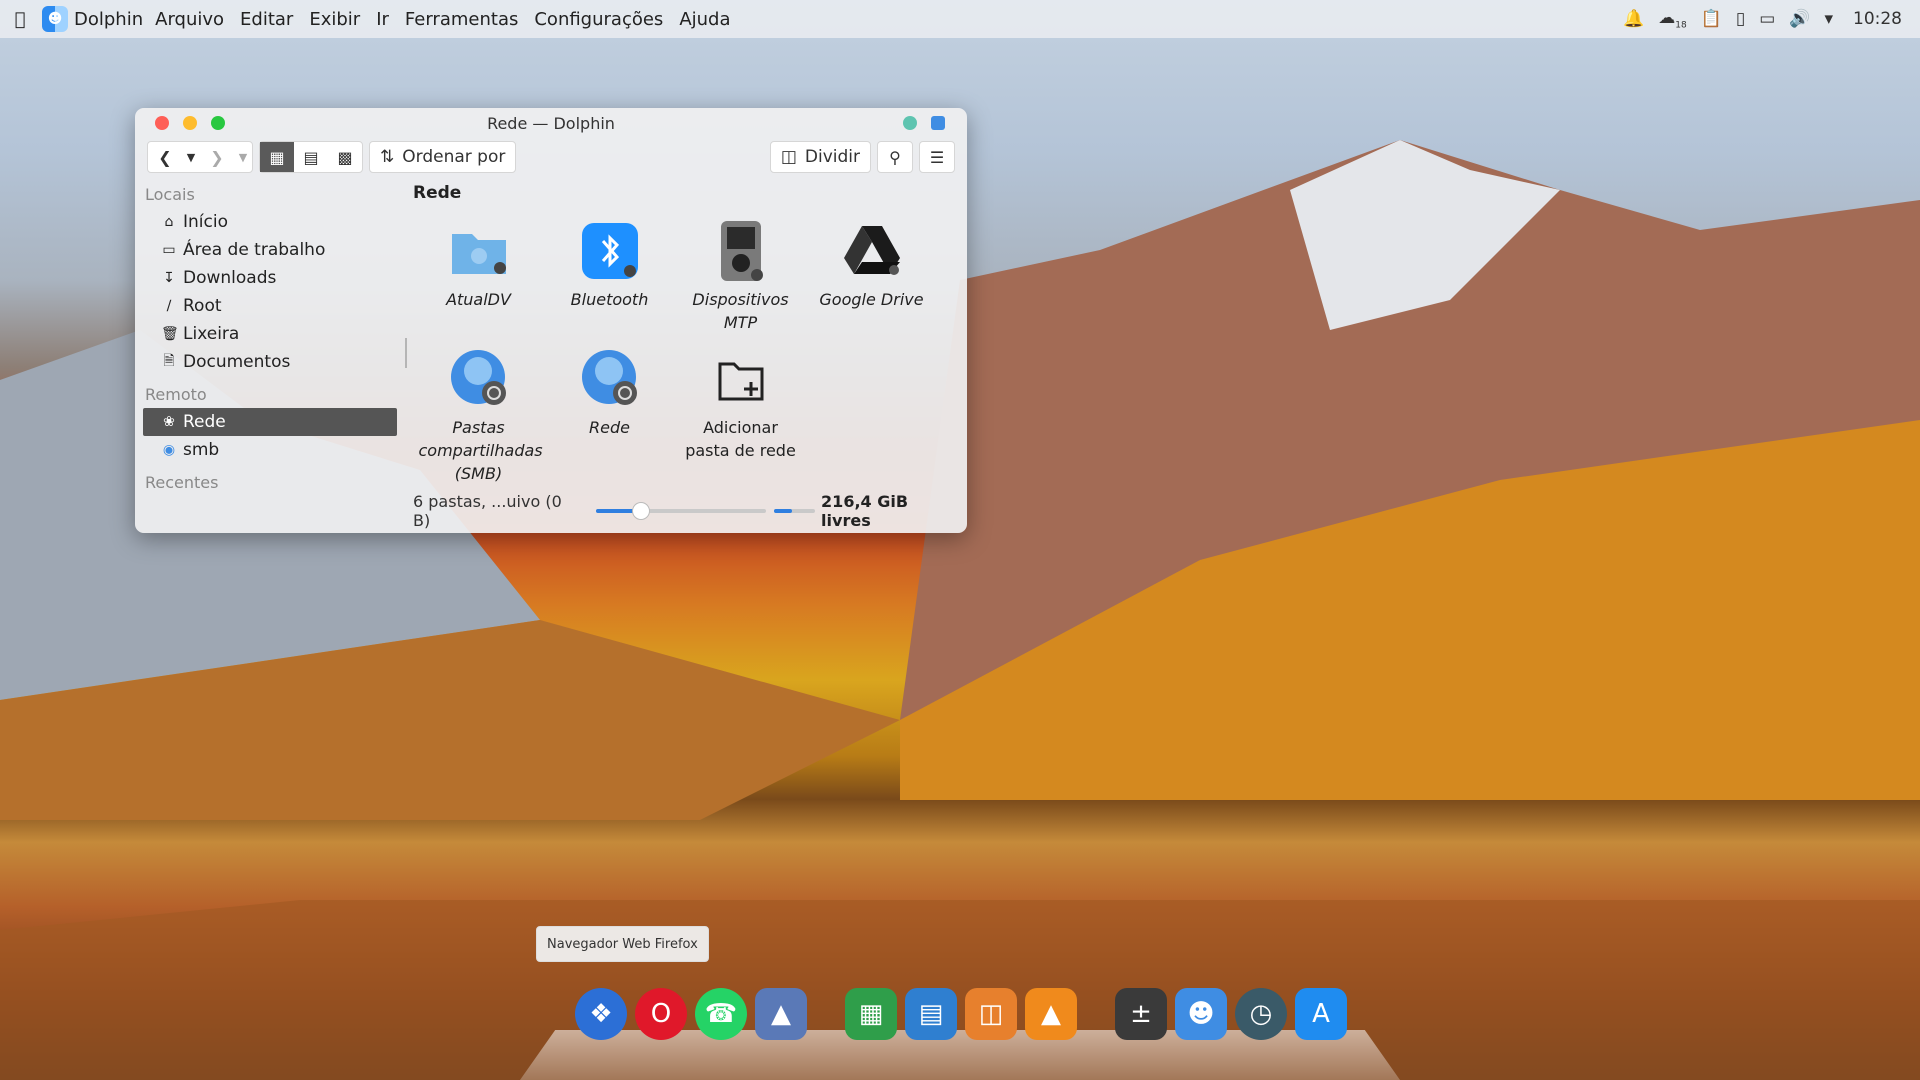 Image resolution: width=1920 pixels, height=1080 pixels. What do you see at coordinates (479, 251) in the screenshot?
I see `network-folder-icon` at bounding box center [479, 251].